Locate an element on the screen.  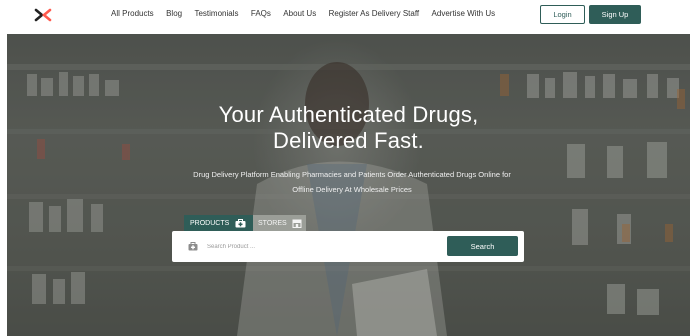
search-input is located at coordinates (324, 247).